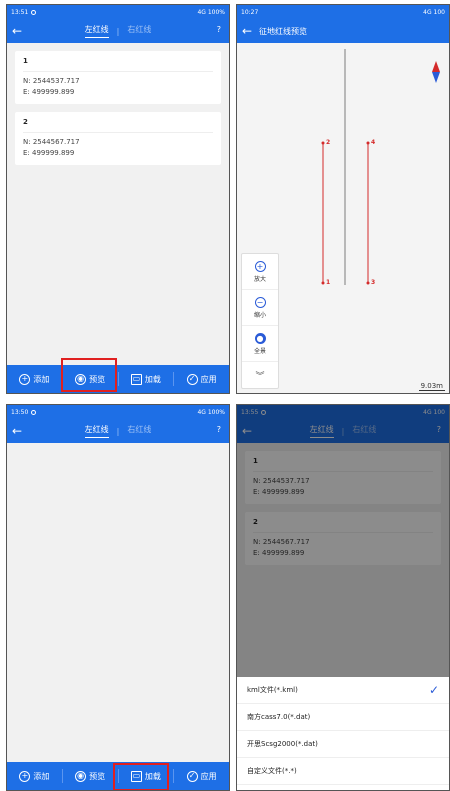 The image size is (450, 791). I want to click on compass-icon, so click(436, 72).